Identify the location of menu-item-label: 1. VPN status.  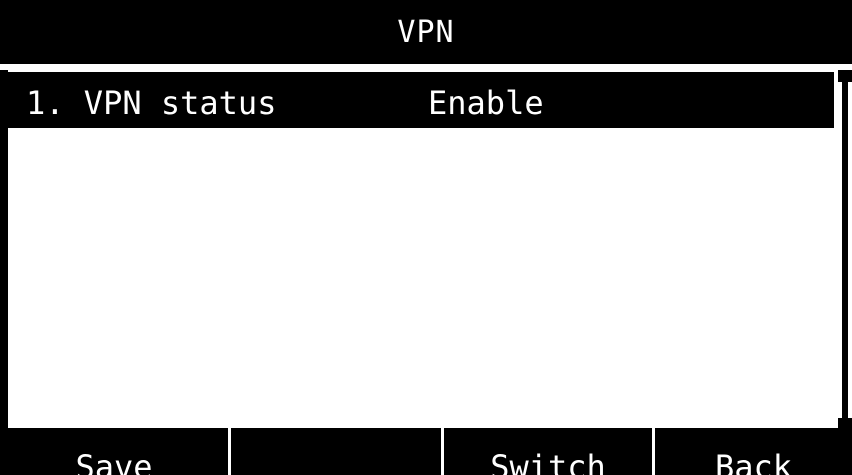
(151, 103).